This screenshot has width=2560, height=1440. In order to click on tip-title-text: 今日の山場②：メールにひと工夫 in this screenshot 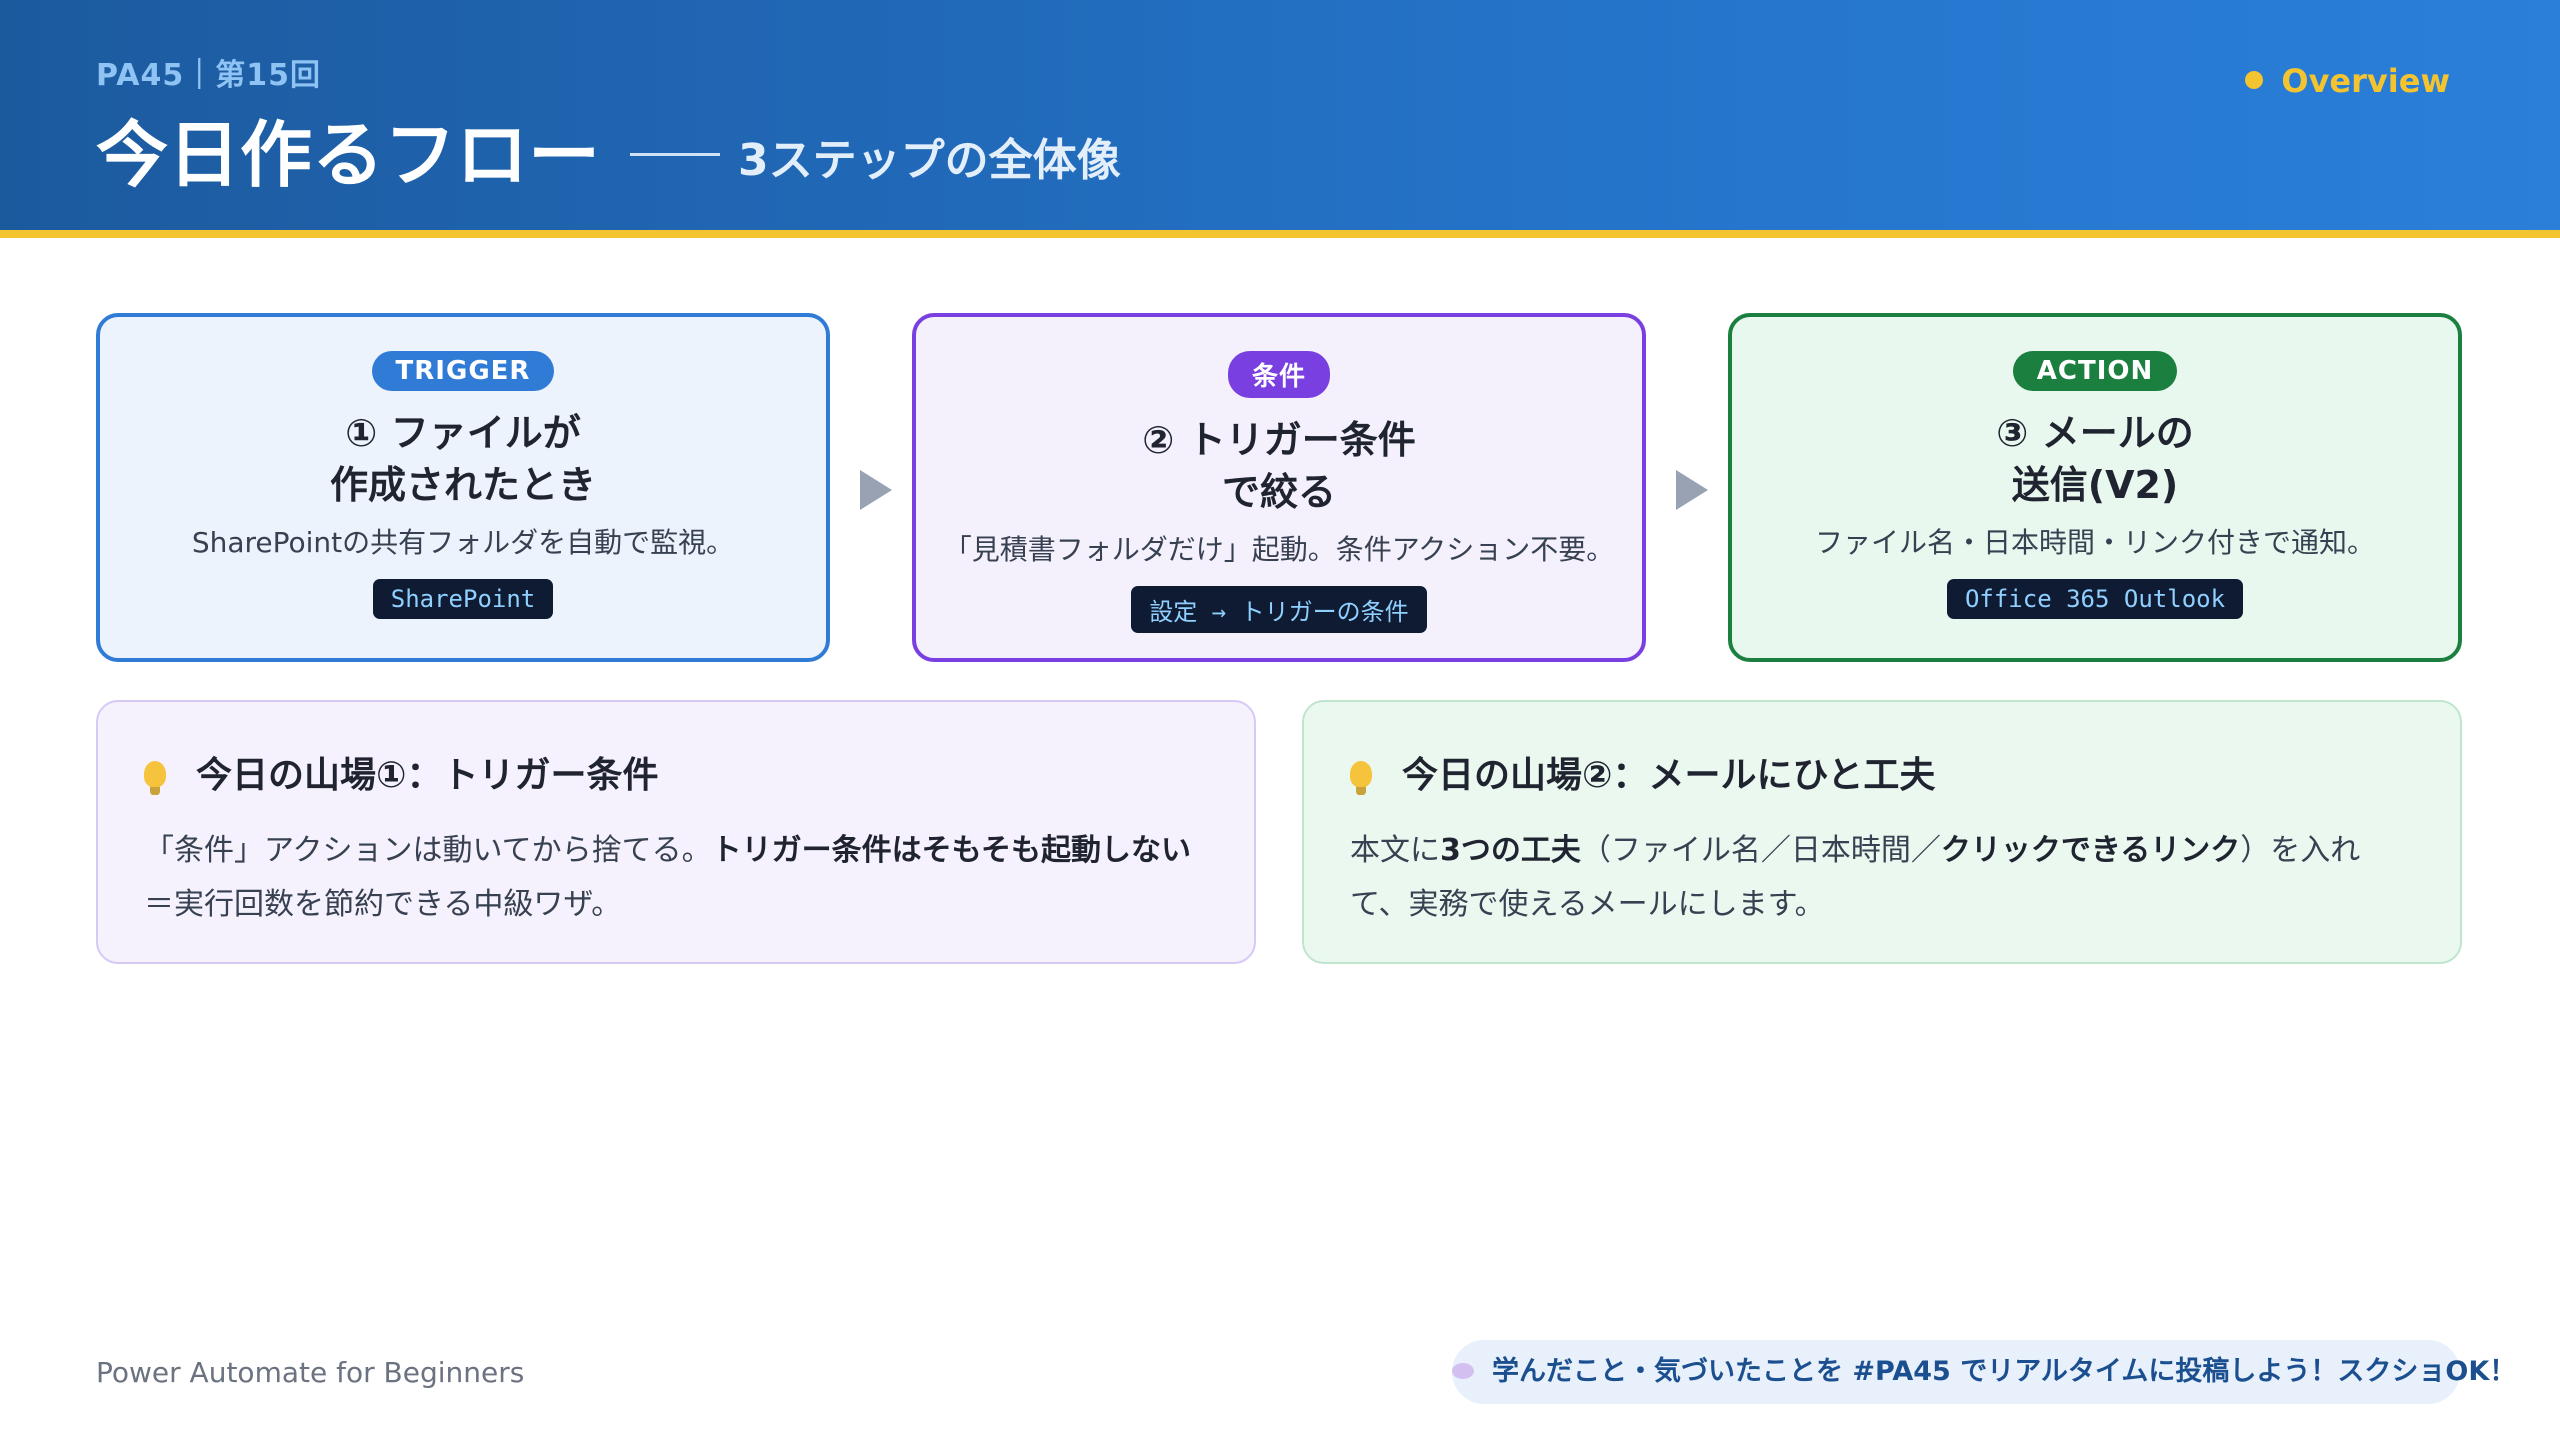, I will do `click(1669, 775)`.